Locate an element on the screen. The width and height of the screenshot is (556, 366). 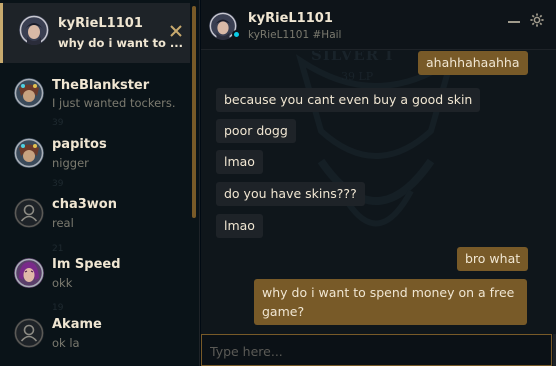
gear-icon is located at coordinates (537, 20).